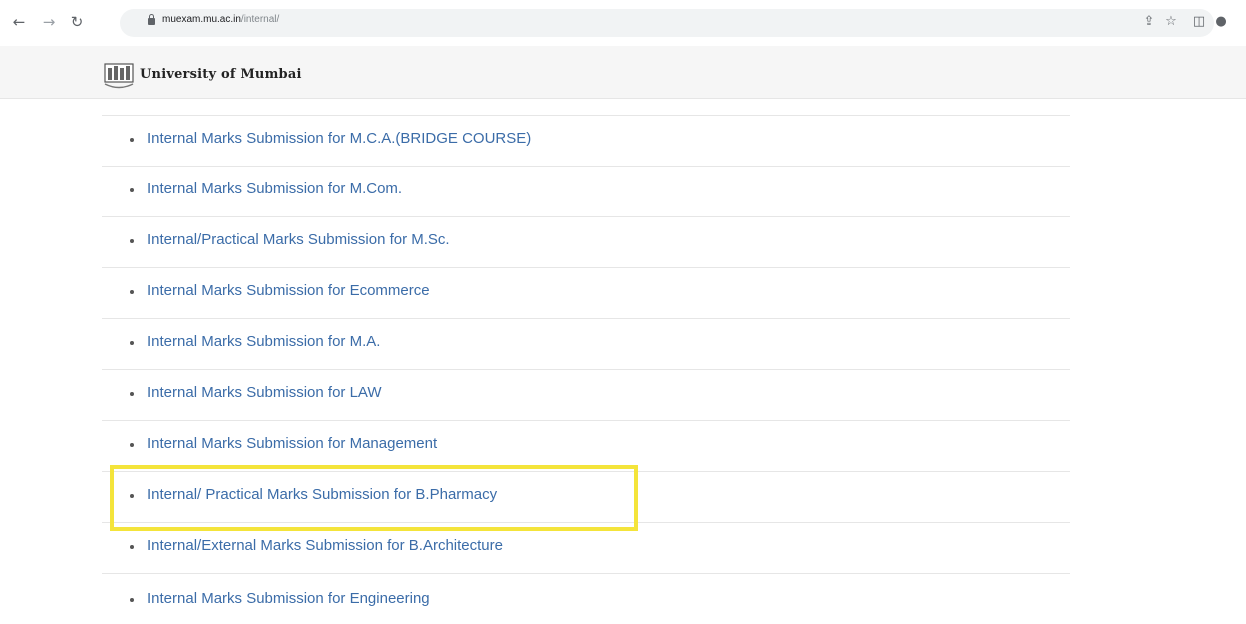  What do you see at coordinates (1221, 22) in the screenshot?
I see `profile-icon: ●` at bounding box center [1221, 22].